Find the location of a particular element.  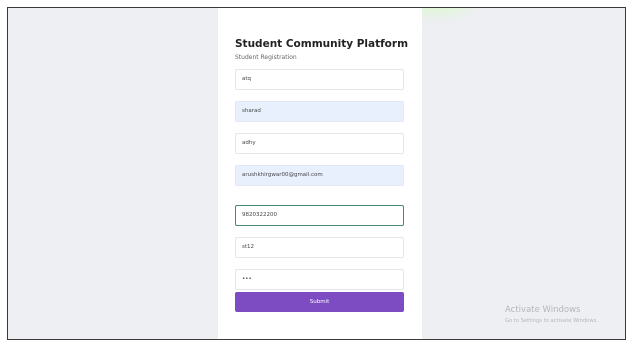

page-title: Student Community Platform is located at coordinates (322, 44).